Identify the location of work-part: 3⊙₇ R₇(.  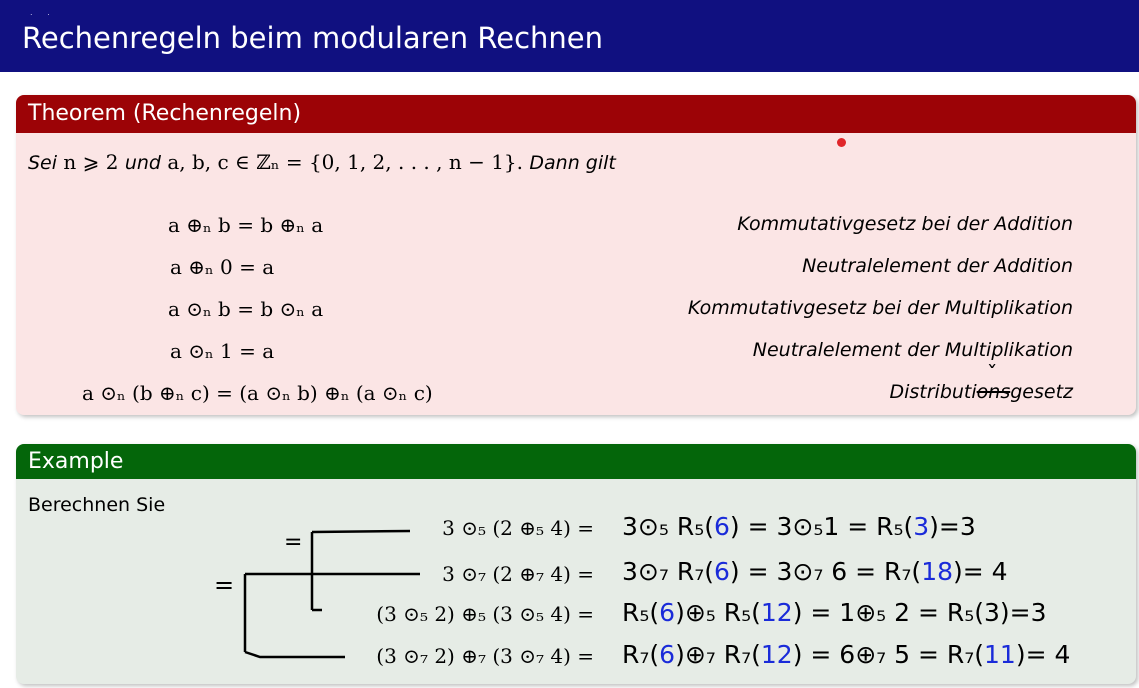
(668, 571).